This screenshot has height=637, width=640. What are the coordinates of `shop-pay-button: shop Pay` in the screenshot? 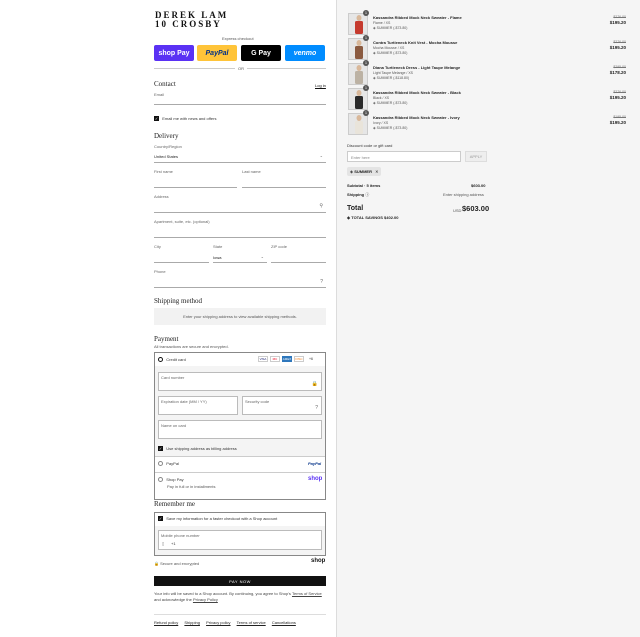 It's located at (174, 53).